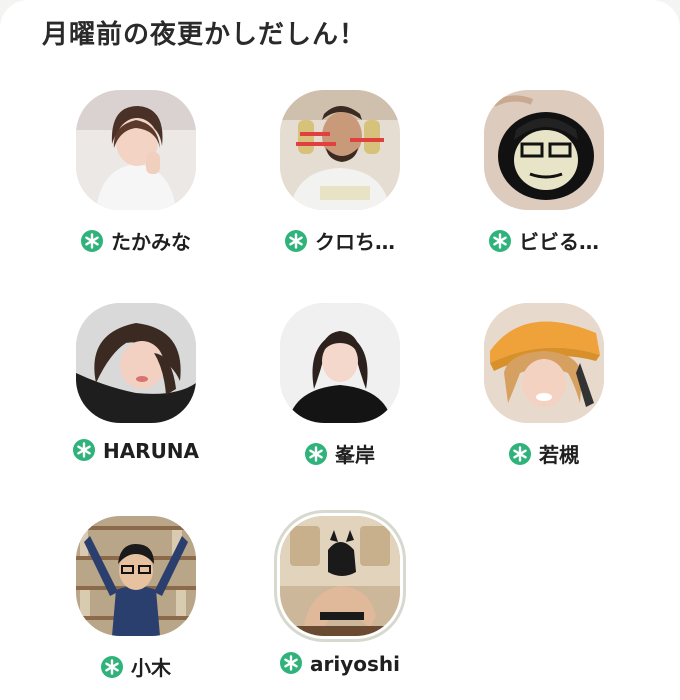  What do you see at coordinates (151, 242) in the screenshot?
I see `story-name-text: たかみな` at bounding box center [151, 242].